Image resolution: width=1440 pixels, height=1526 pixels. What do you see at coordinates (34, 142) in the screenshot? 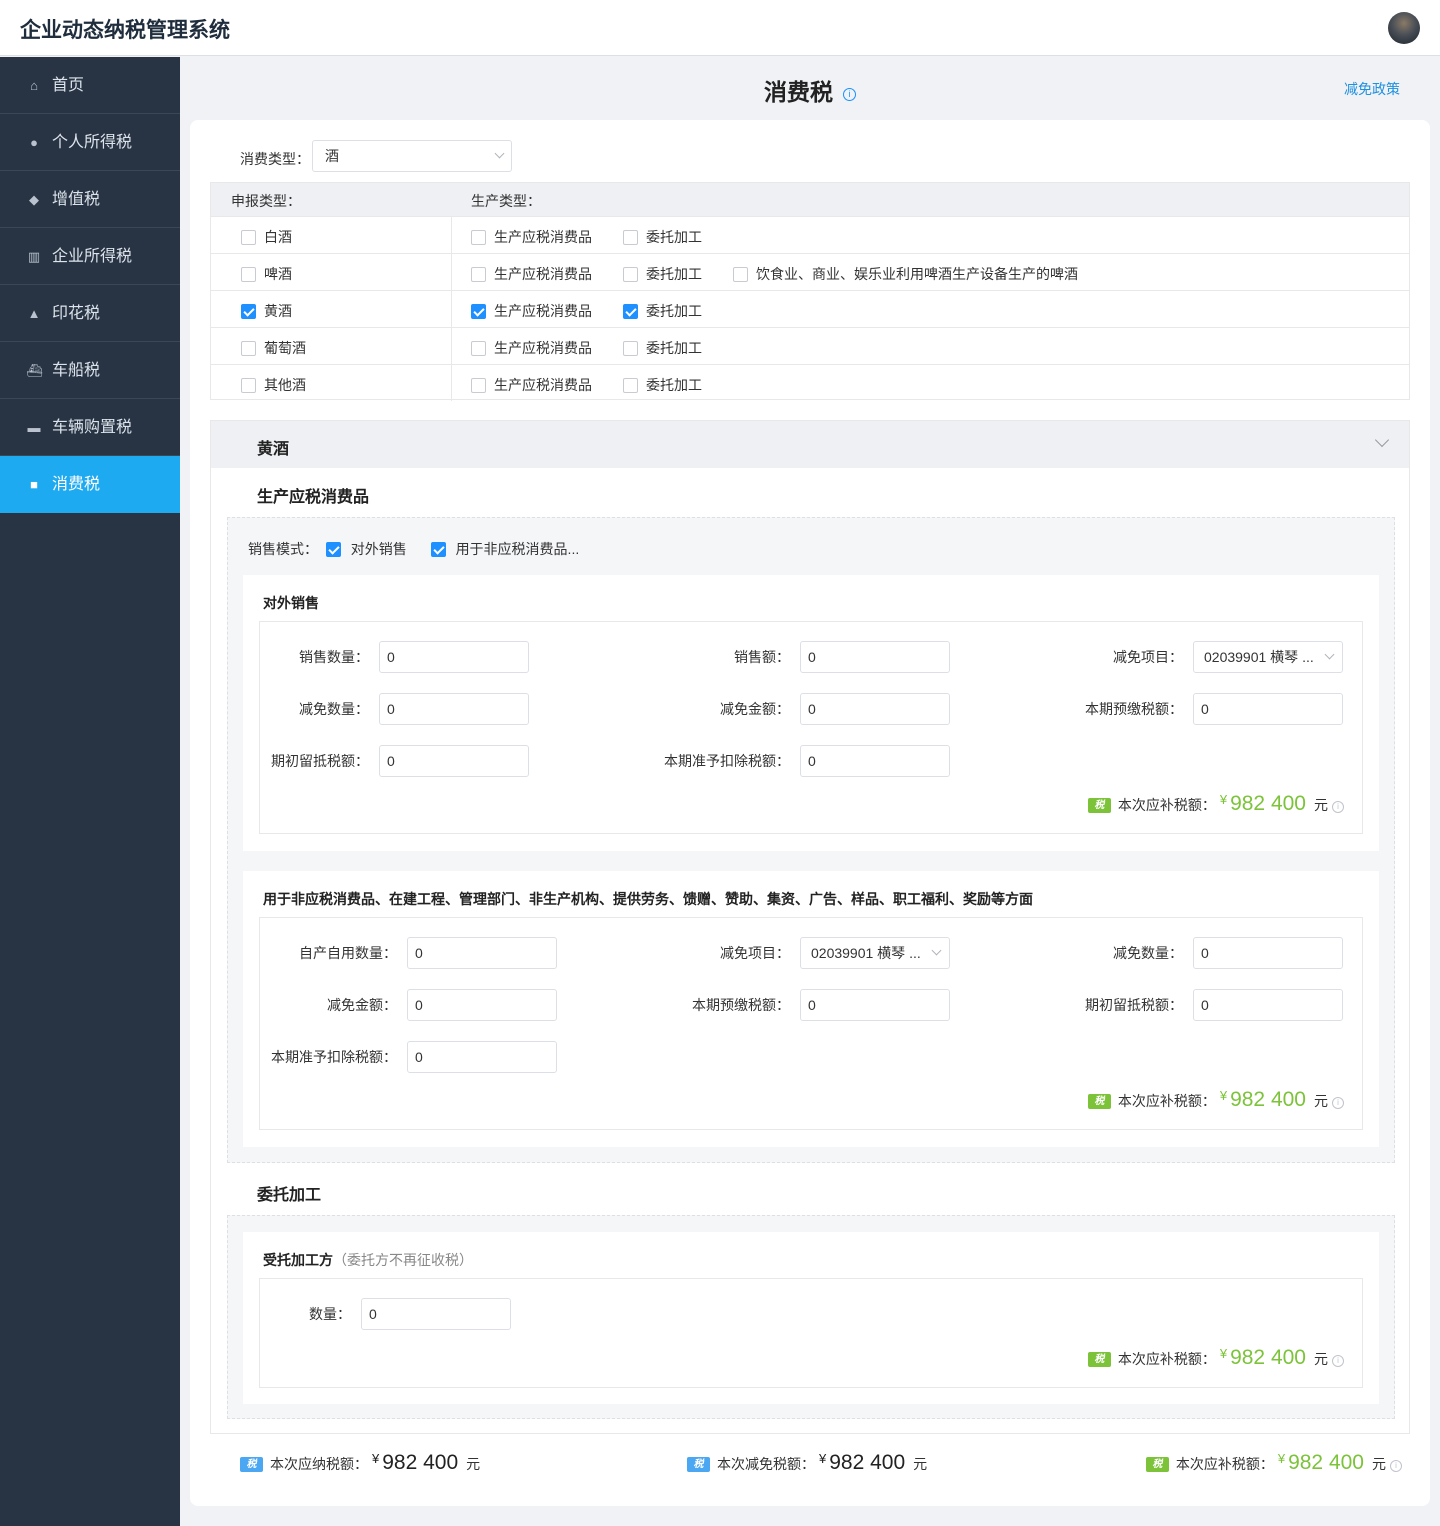
I see `user-icon: ●` at bounding box center [34, 142].